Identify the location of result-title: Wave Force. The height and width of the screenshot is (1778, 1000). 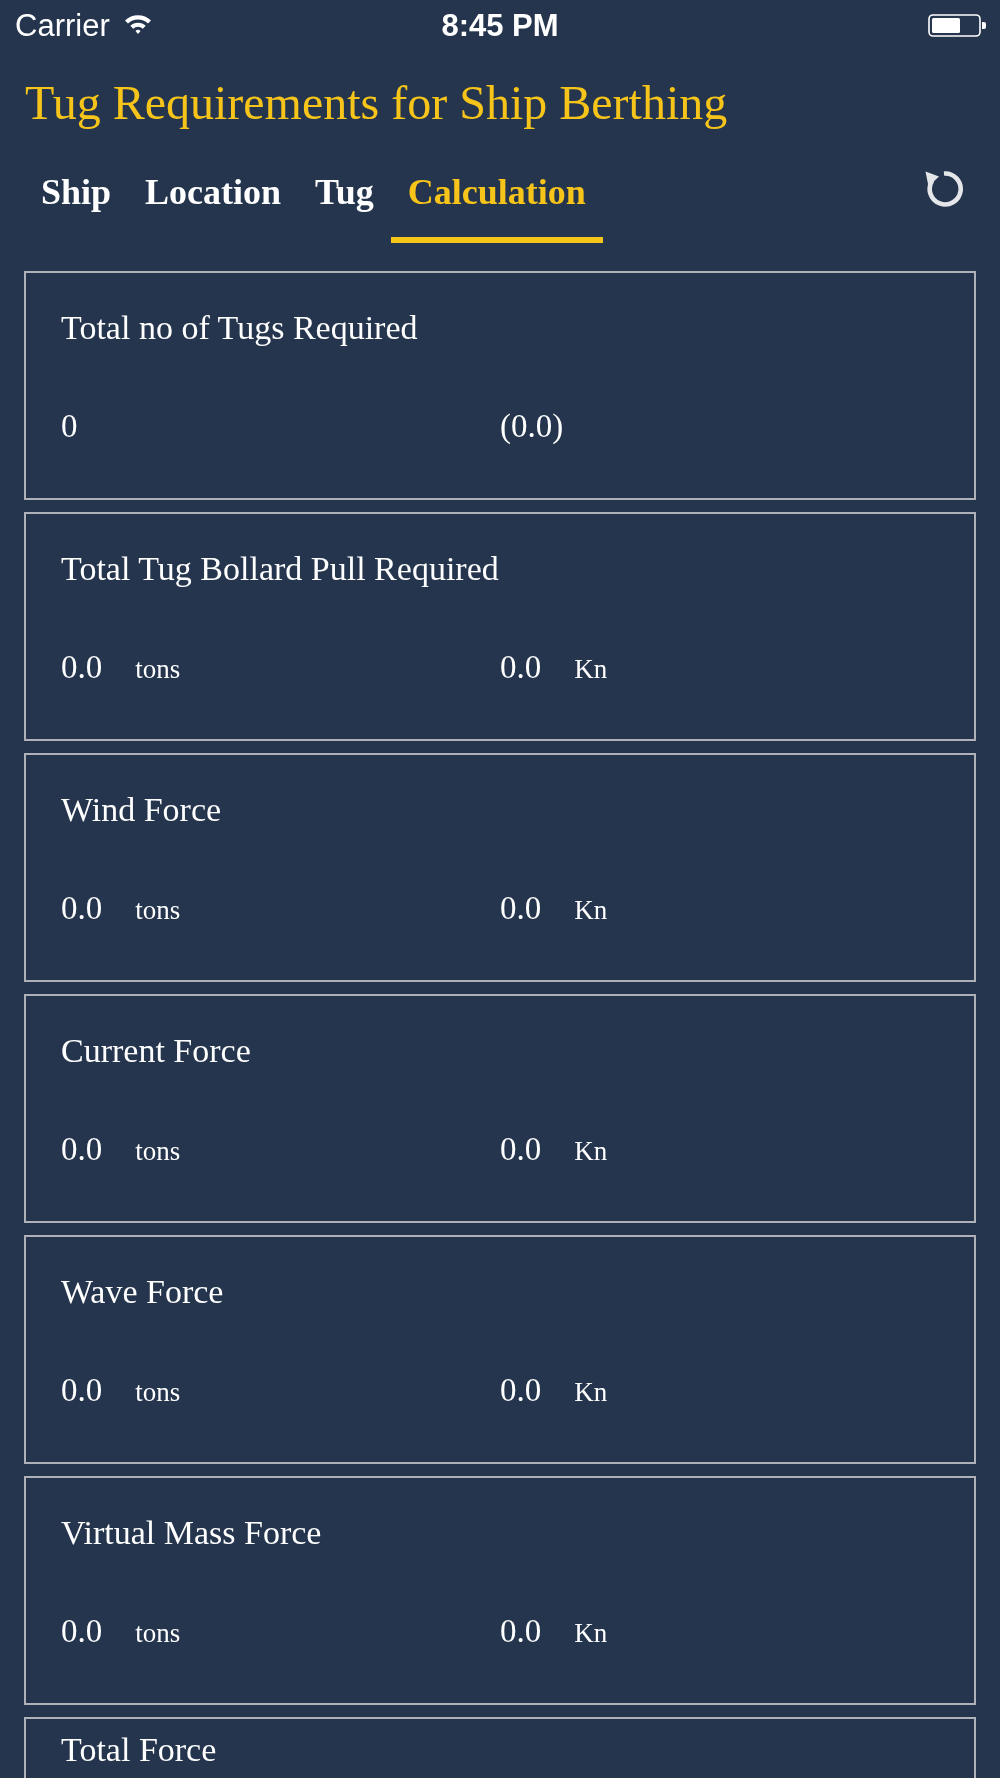
(143, 1292).